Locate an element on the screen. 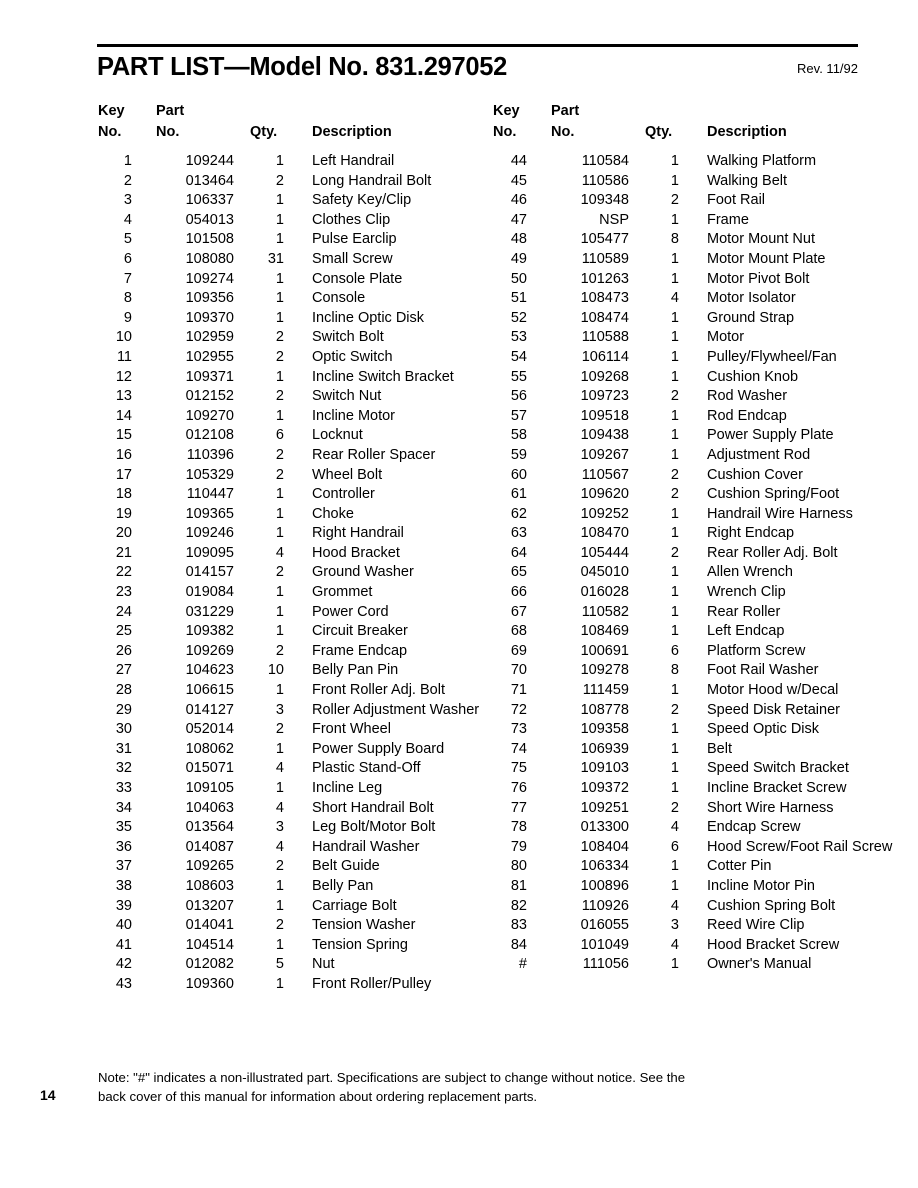 The height and width of the screenshot is (1188, 918). cell-description: Speed Switch Bracket is located at coordinates (778, 768).